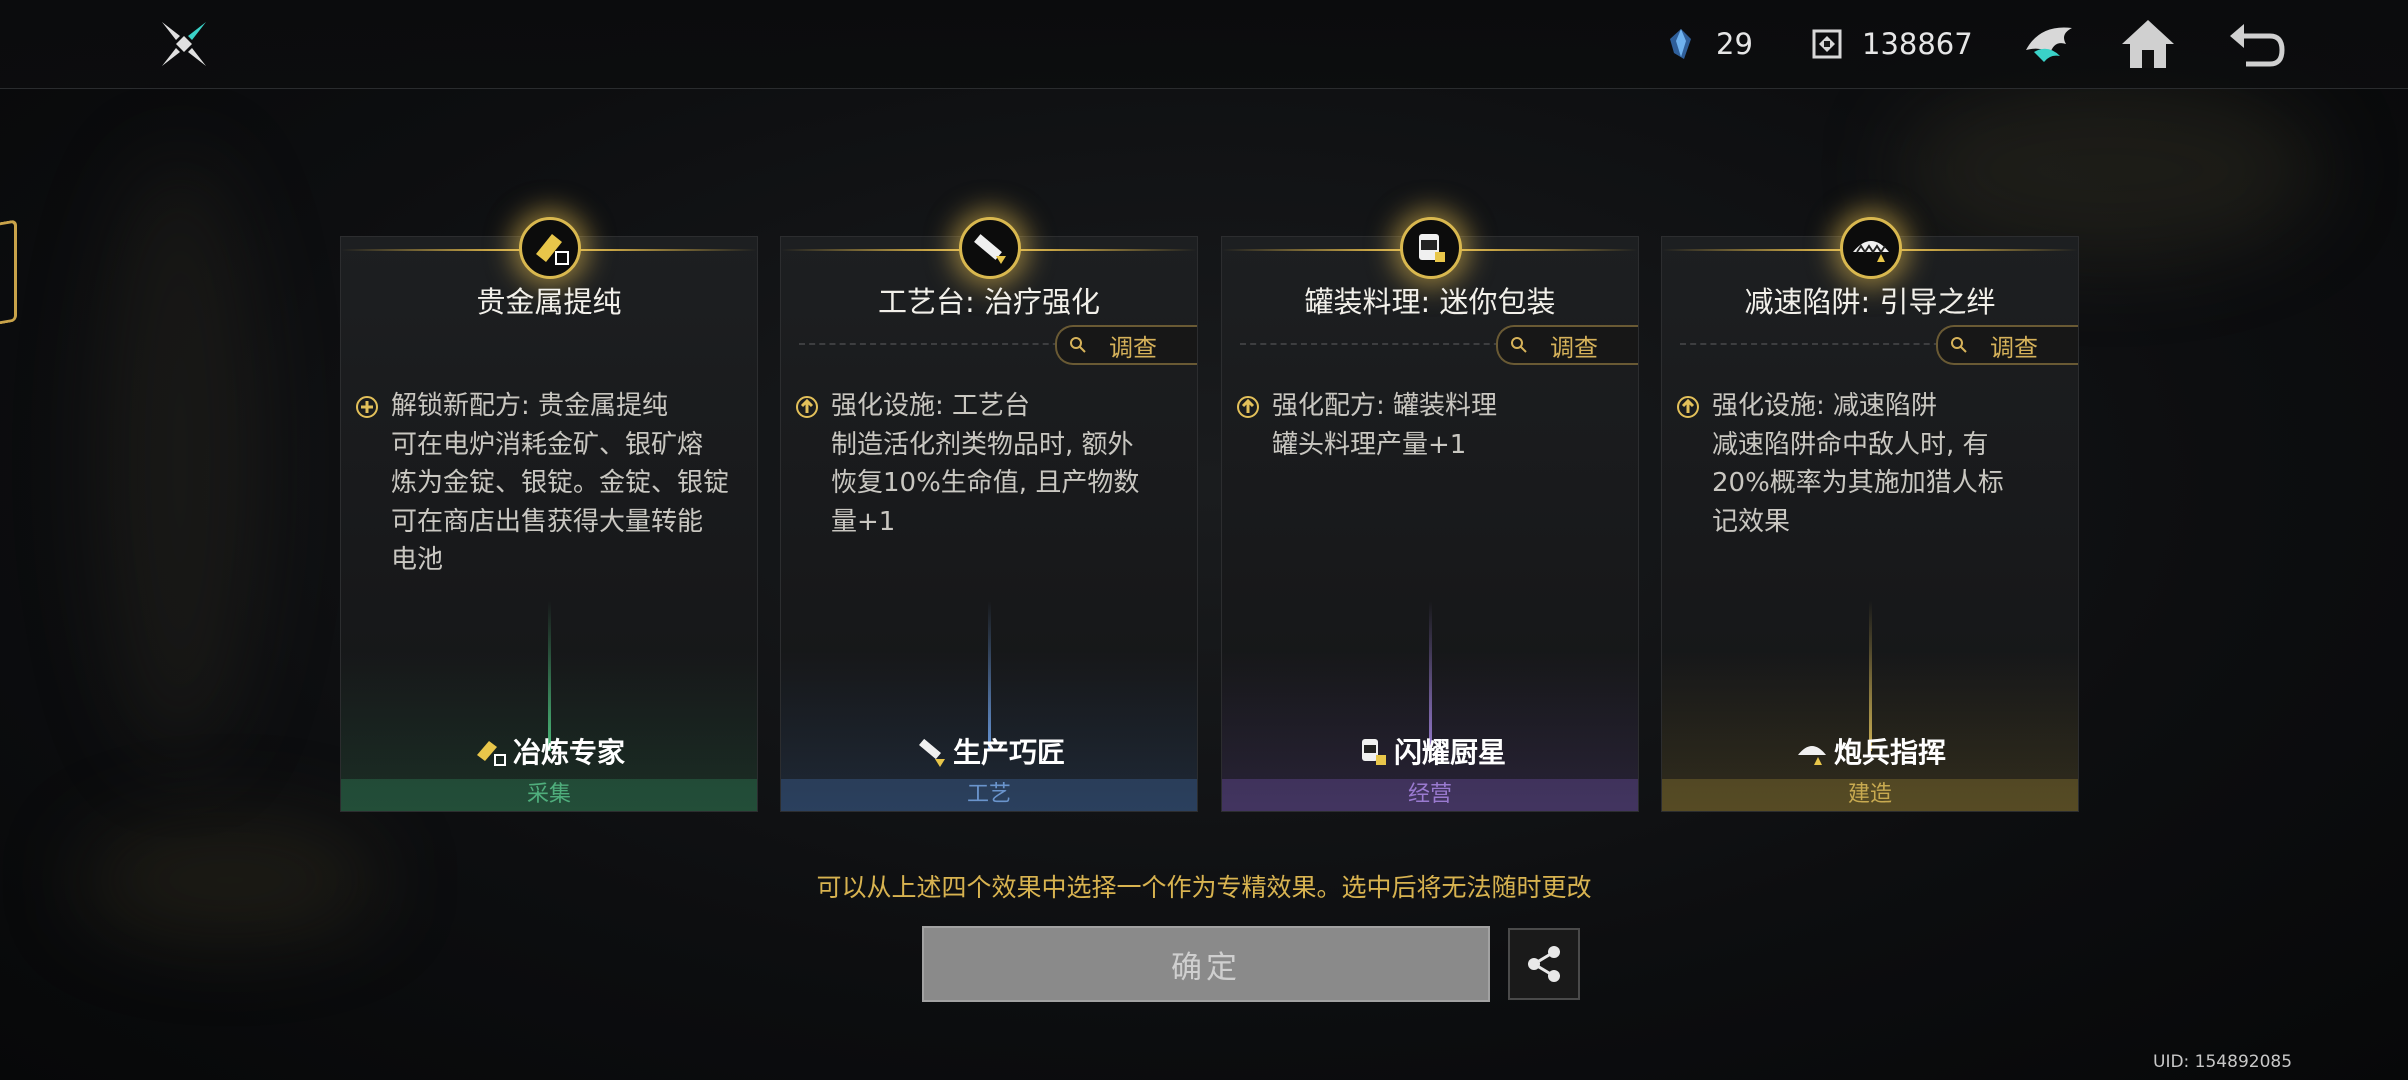  What do you see at coordinates (2050, 44) in the screenshot?
I see `wolf-emblem-icon` at bounding box center [2050, 44].